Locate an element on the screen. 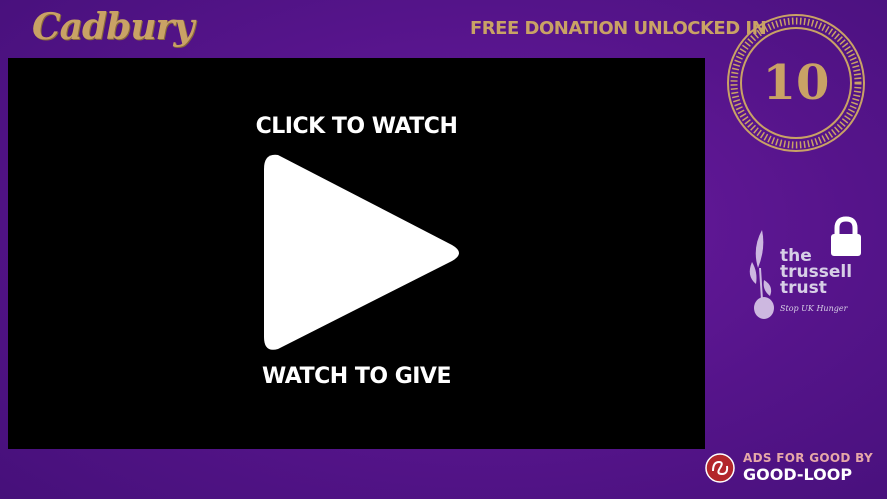  trussell-trust-logo: the trussell trust Stop UK Hunger is located at coordinates (799, 274).